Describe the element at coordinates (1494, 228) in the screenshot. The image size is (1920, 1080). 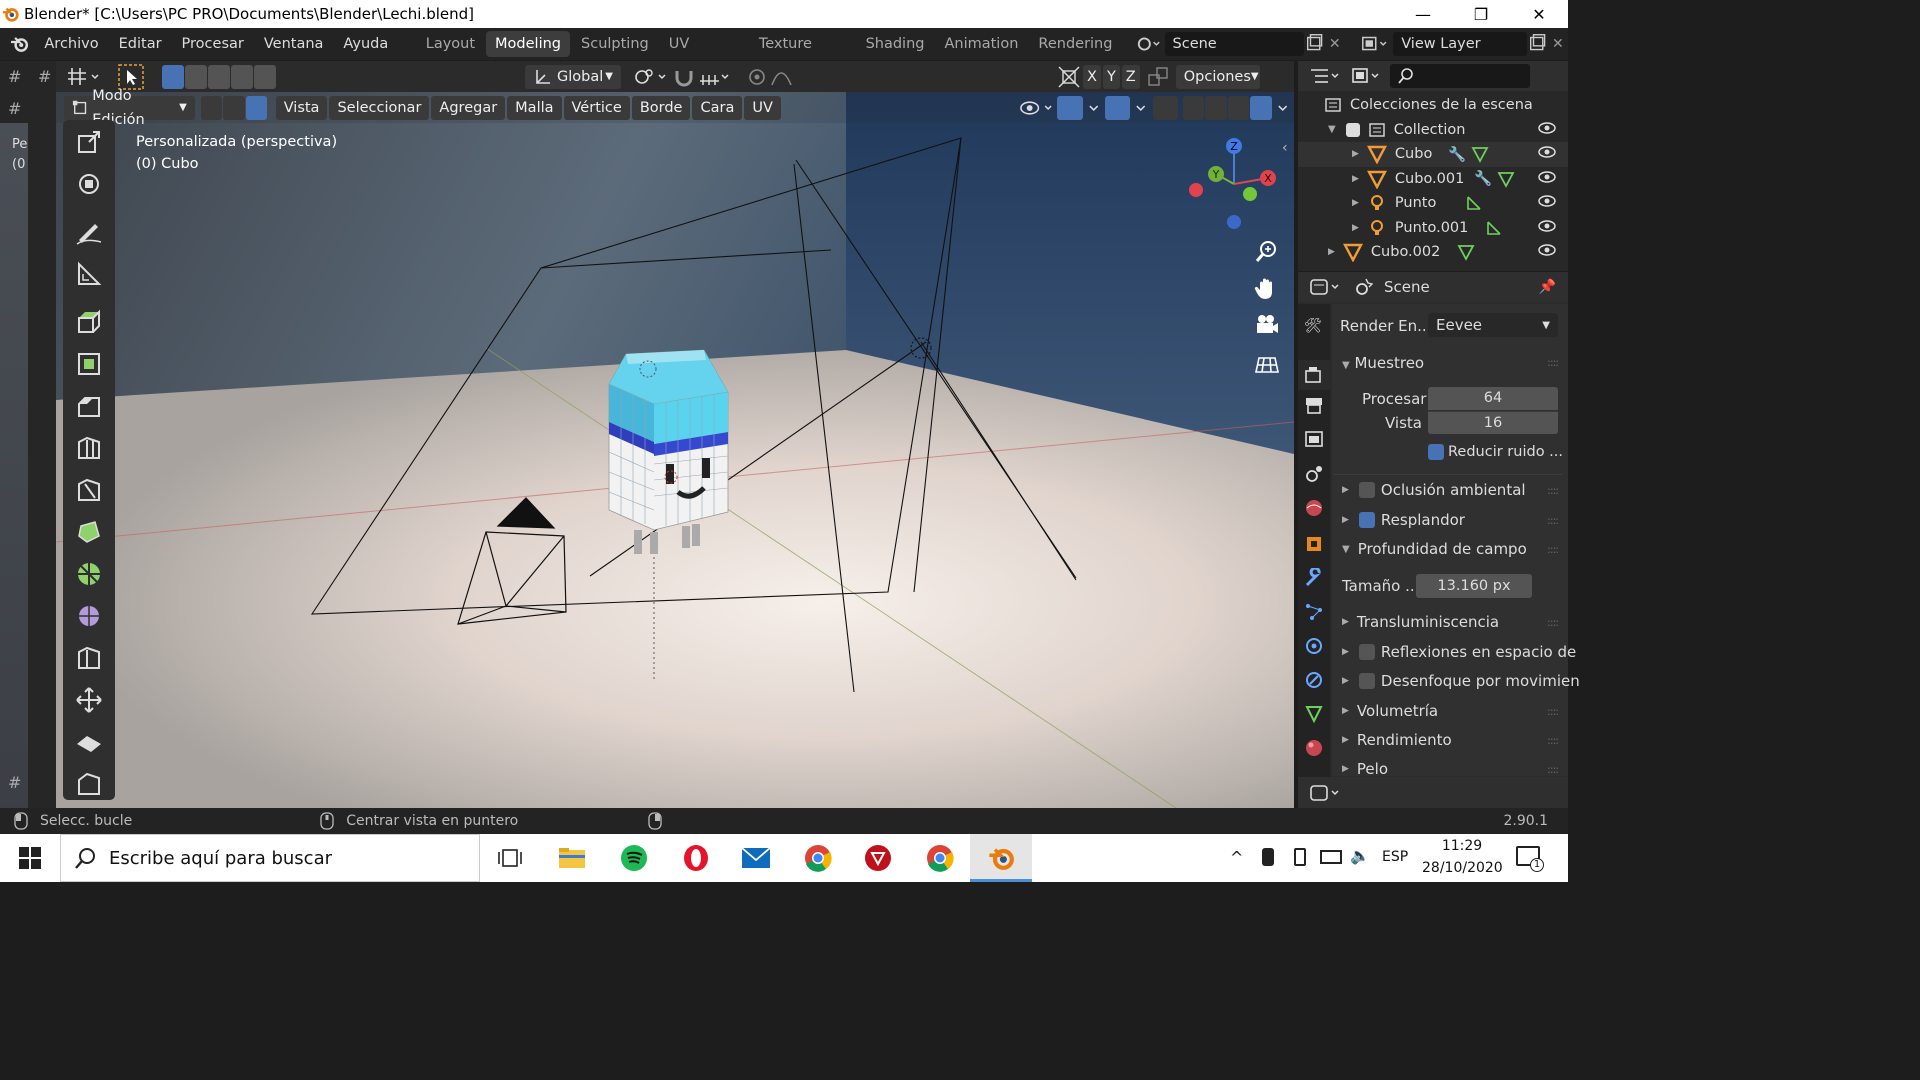
I see `light-data-icon` at that location.